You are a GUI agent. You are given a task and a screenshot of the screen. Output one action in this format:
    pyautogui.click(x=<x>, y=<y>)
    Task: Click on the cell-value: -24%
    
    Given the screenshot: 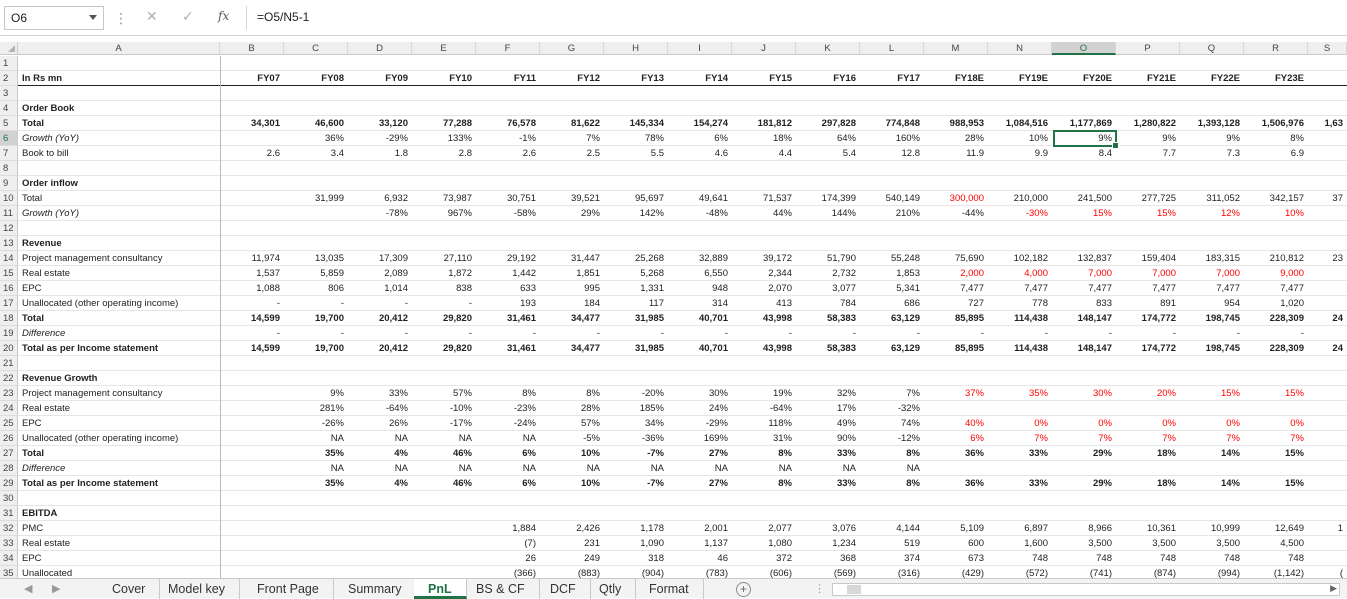 What is the action you would take?
    pyautogui.click(x=508, y=423)
    